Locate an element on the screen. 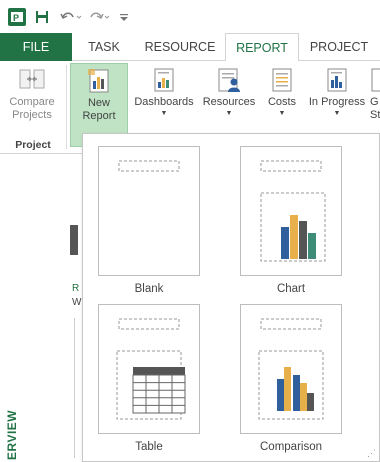 Image resolution: width=380 pixels, height=462 pixels. group-divider is located at coordinates (66, 107).